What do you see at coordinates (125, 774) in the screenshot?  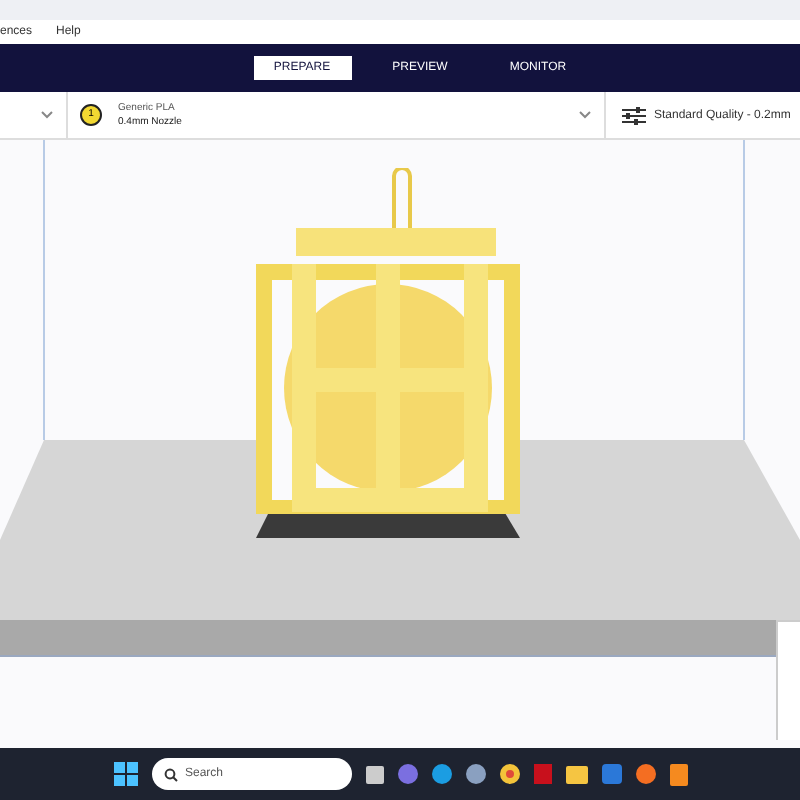 I see `windows-start-icon` at bounding box center [125, 774].